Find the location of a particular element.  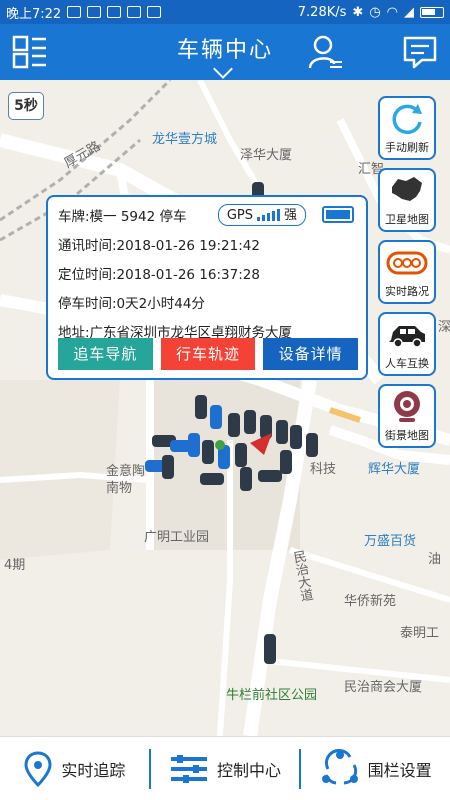

refresh-icon is located at coordinates (407, 118).